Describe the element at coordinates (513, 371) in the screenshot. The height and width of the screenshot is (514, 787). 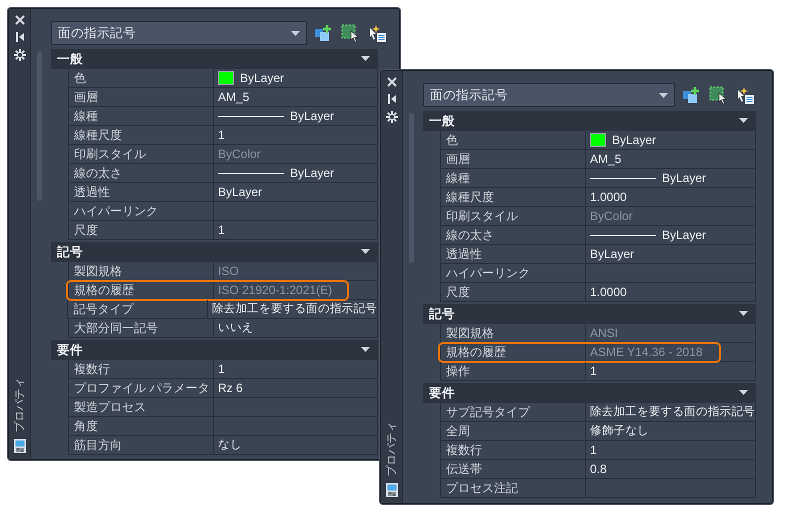
I see `property-name: 操作` at that location.